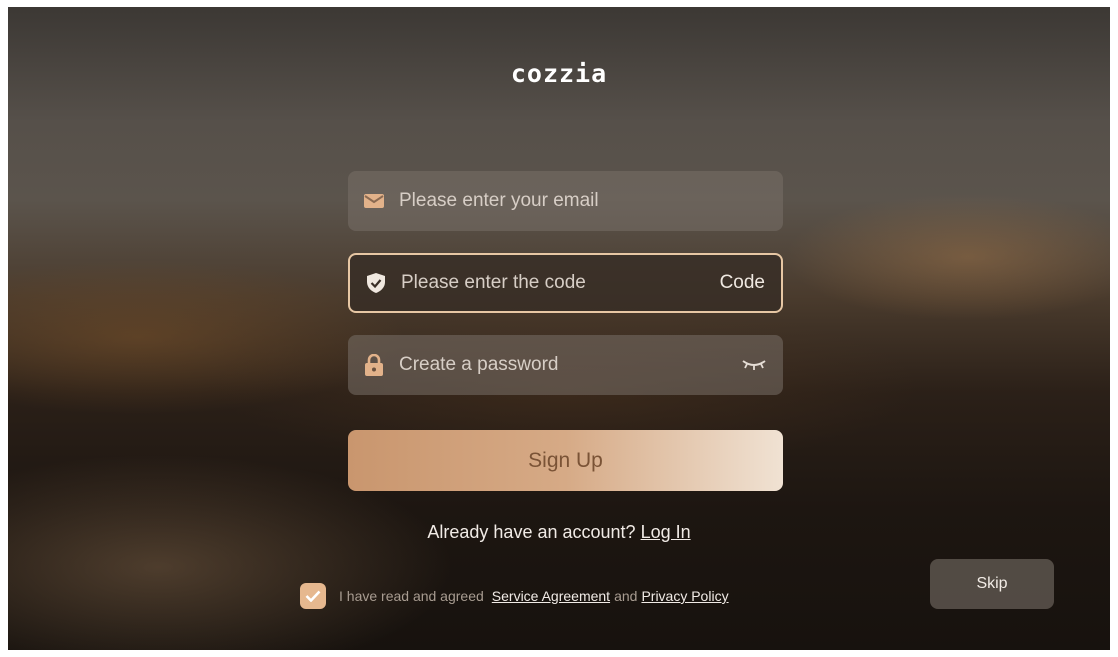 This screenshot has height=657, width=1118. What do you see at coordinates (499, 200) in the screenshot?
I see `email-placeholder: Please enter your email` at bounding box center [499, 200].